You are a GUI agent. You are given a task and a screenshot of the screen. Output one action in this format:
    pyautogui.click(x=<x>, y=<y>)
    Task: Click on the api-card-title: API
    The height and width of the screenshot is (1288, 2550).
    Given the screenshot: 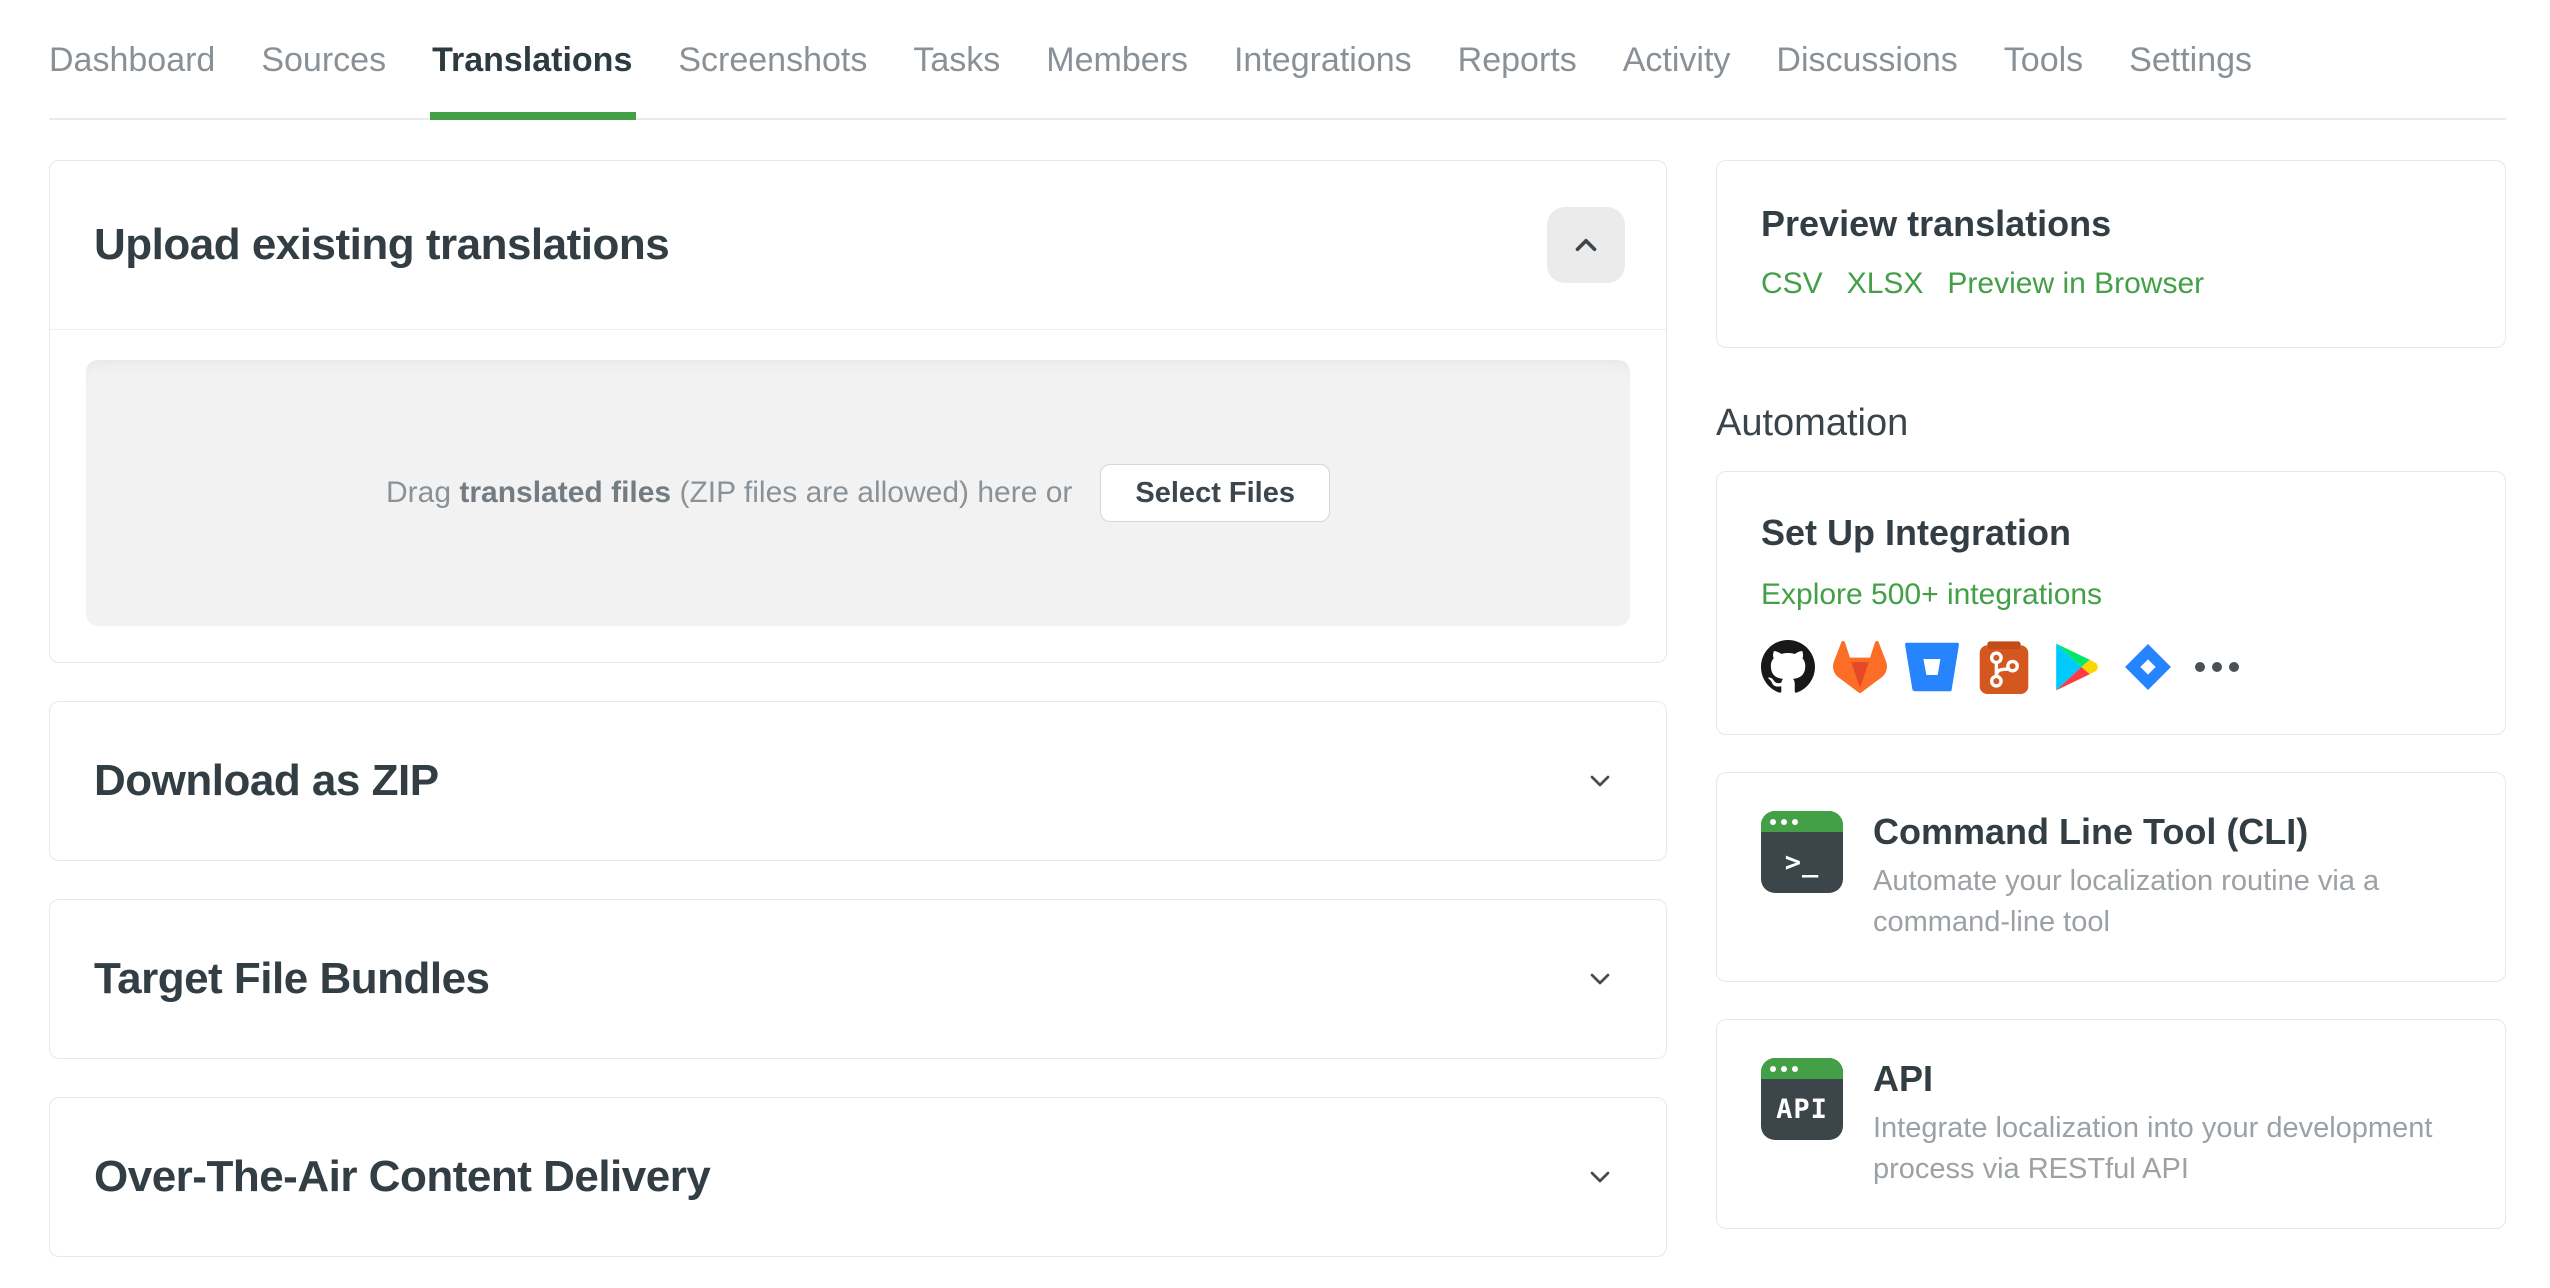 What is the action you would take?
    pyautogui.click(x=1903, y=1078)
    